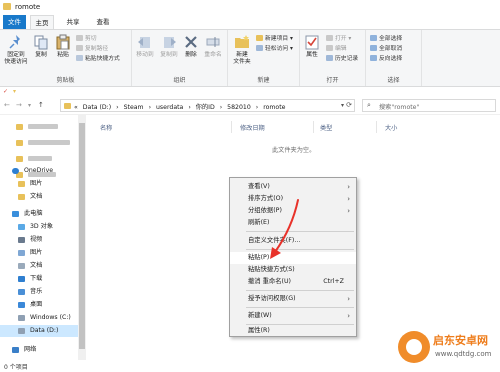 Image resolution: width=500 pixels, height=372 pixels. I want to click on invert-selection-button: 反向选择, so click(386, 59).